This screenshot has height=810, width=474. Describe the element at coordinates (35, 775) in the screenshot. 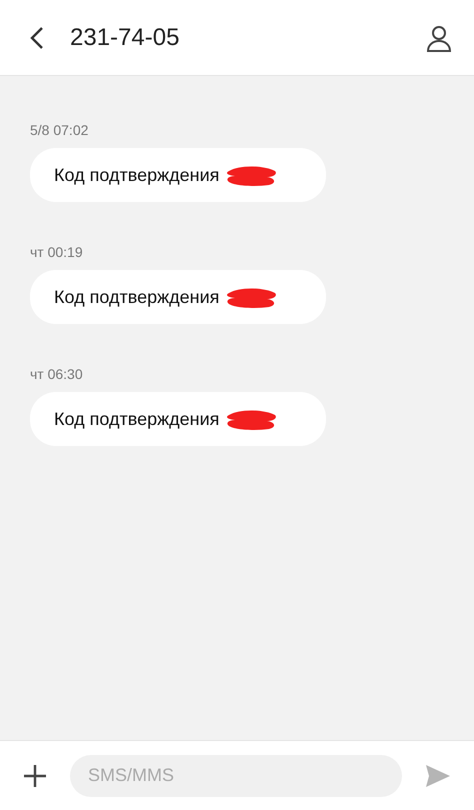

I see `add-button` at that location.